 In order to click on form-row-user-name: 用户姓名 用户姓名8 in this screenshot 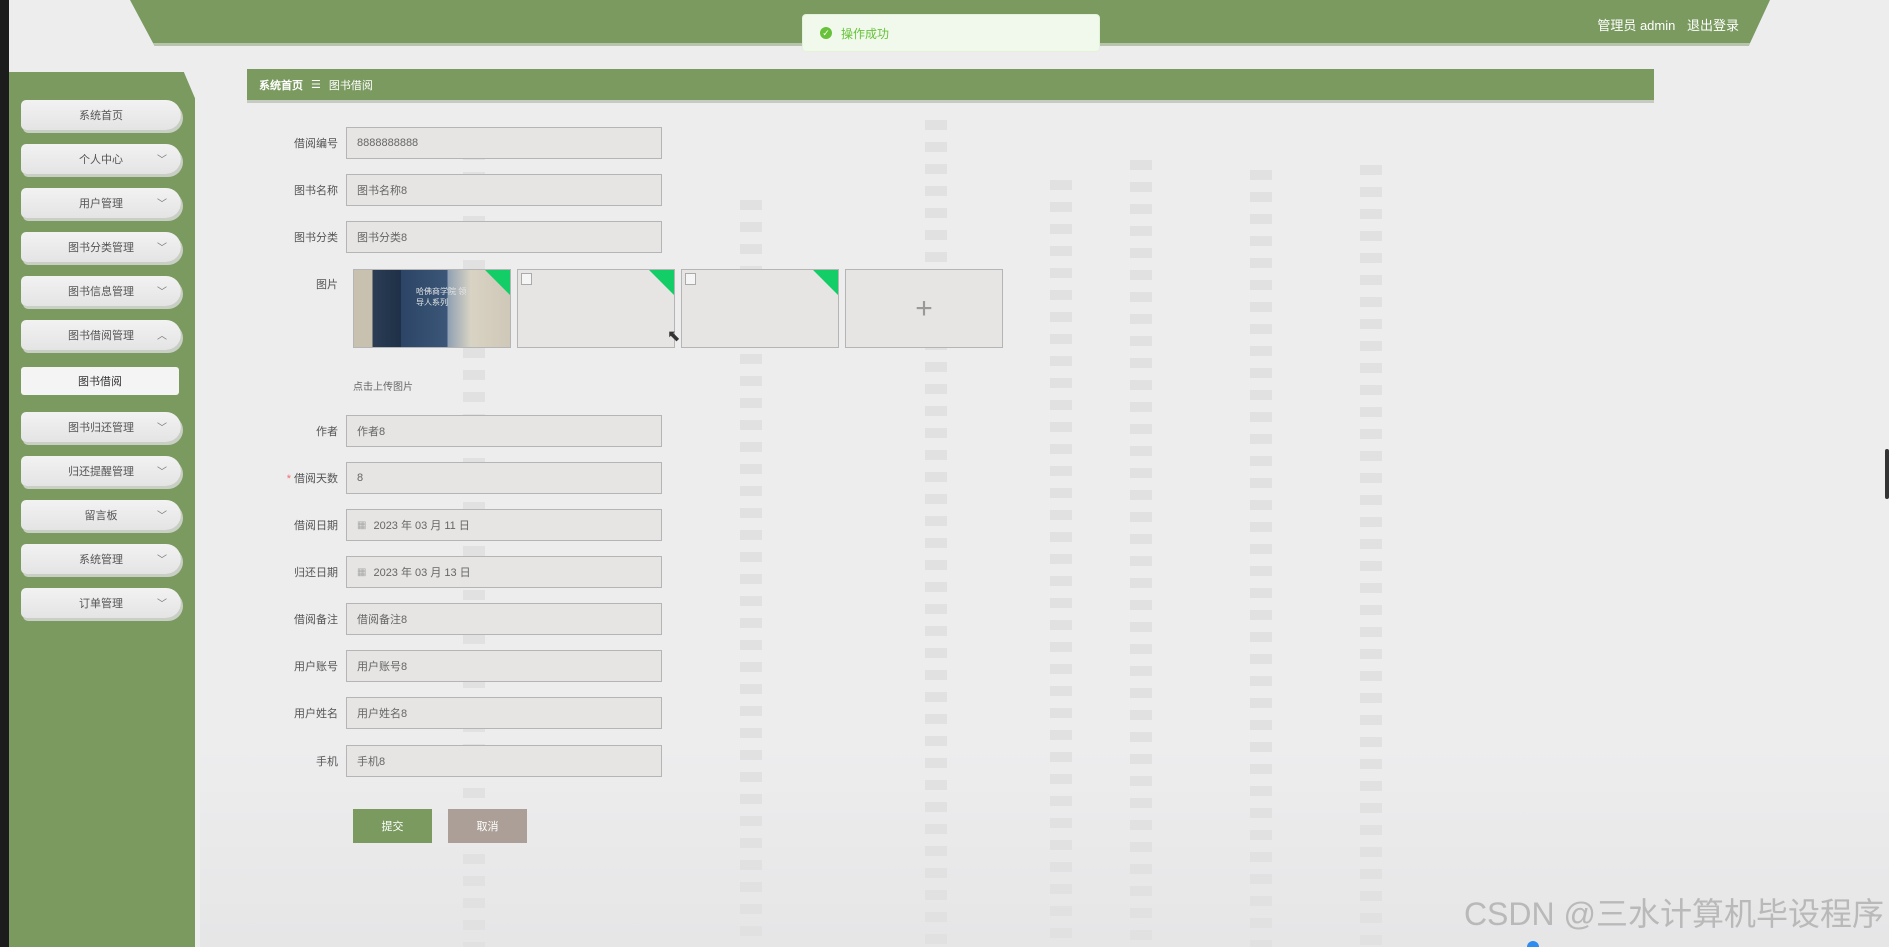, I will do `click(461, 713)`.